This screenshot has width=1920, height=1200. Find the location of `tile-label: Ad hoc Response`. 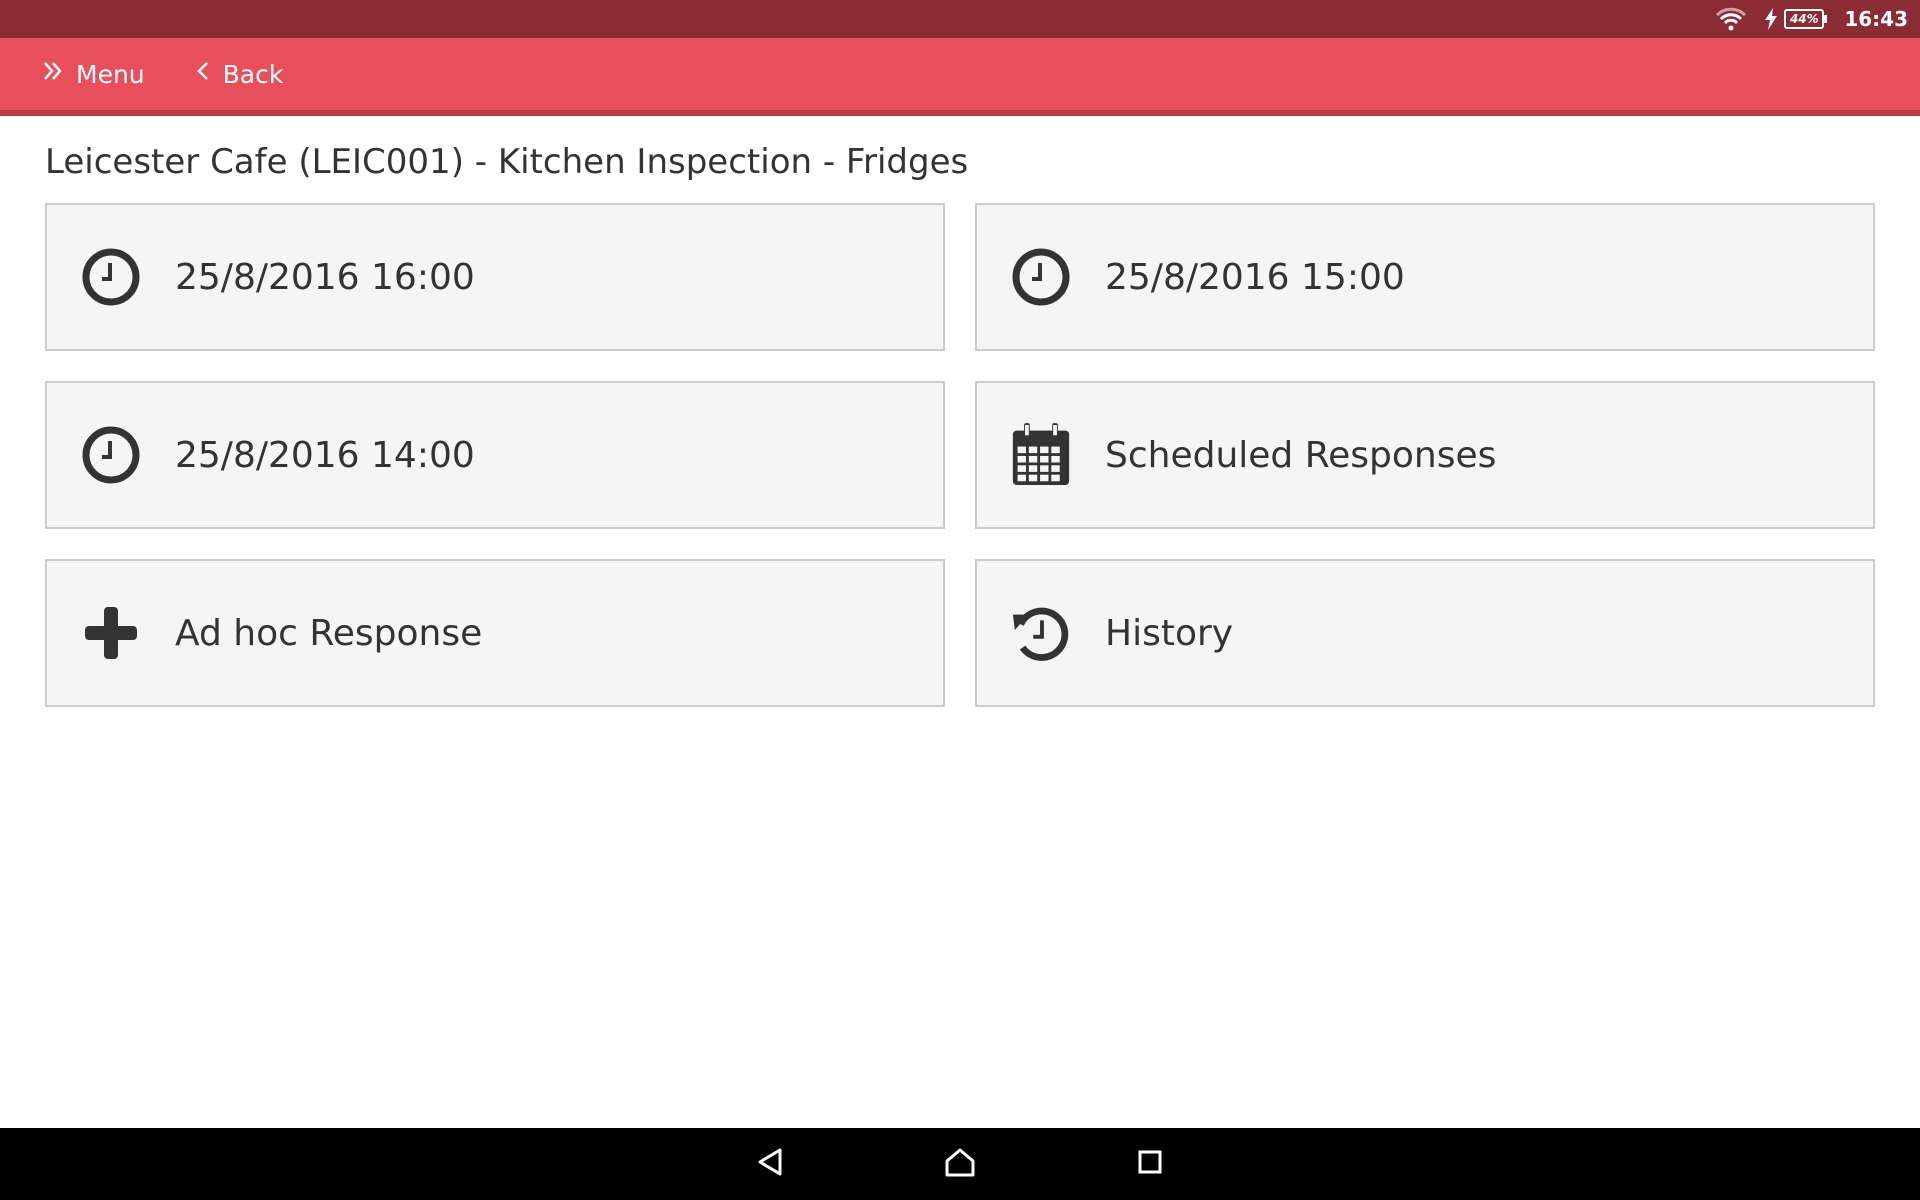

tile-label: Ad hoc Response is located at coordinates (329, 633).